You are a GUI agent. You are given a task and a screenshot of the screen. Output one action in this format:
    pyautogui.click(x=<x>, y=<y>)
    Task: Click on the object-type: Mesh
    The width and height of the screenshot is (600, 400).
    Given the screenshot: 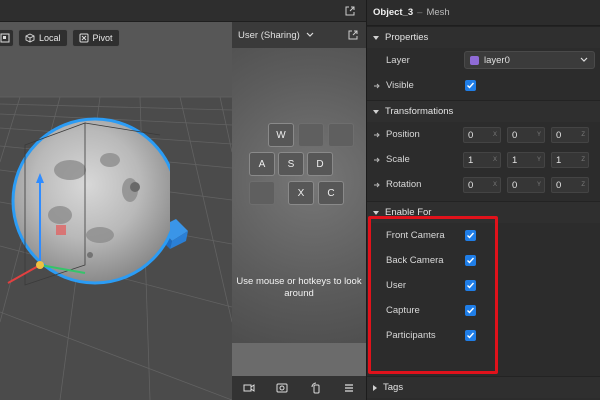 What is the action you would take?
    pyautogui.click(x=438, y=12)
    